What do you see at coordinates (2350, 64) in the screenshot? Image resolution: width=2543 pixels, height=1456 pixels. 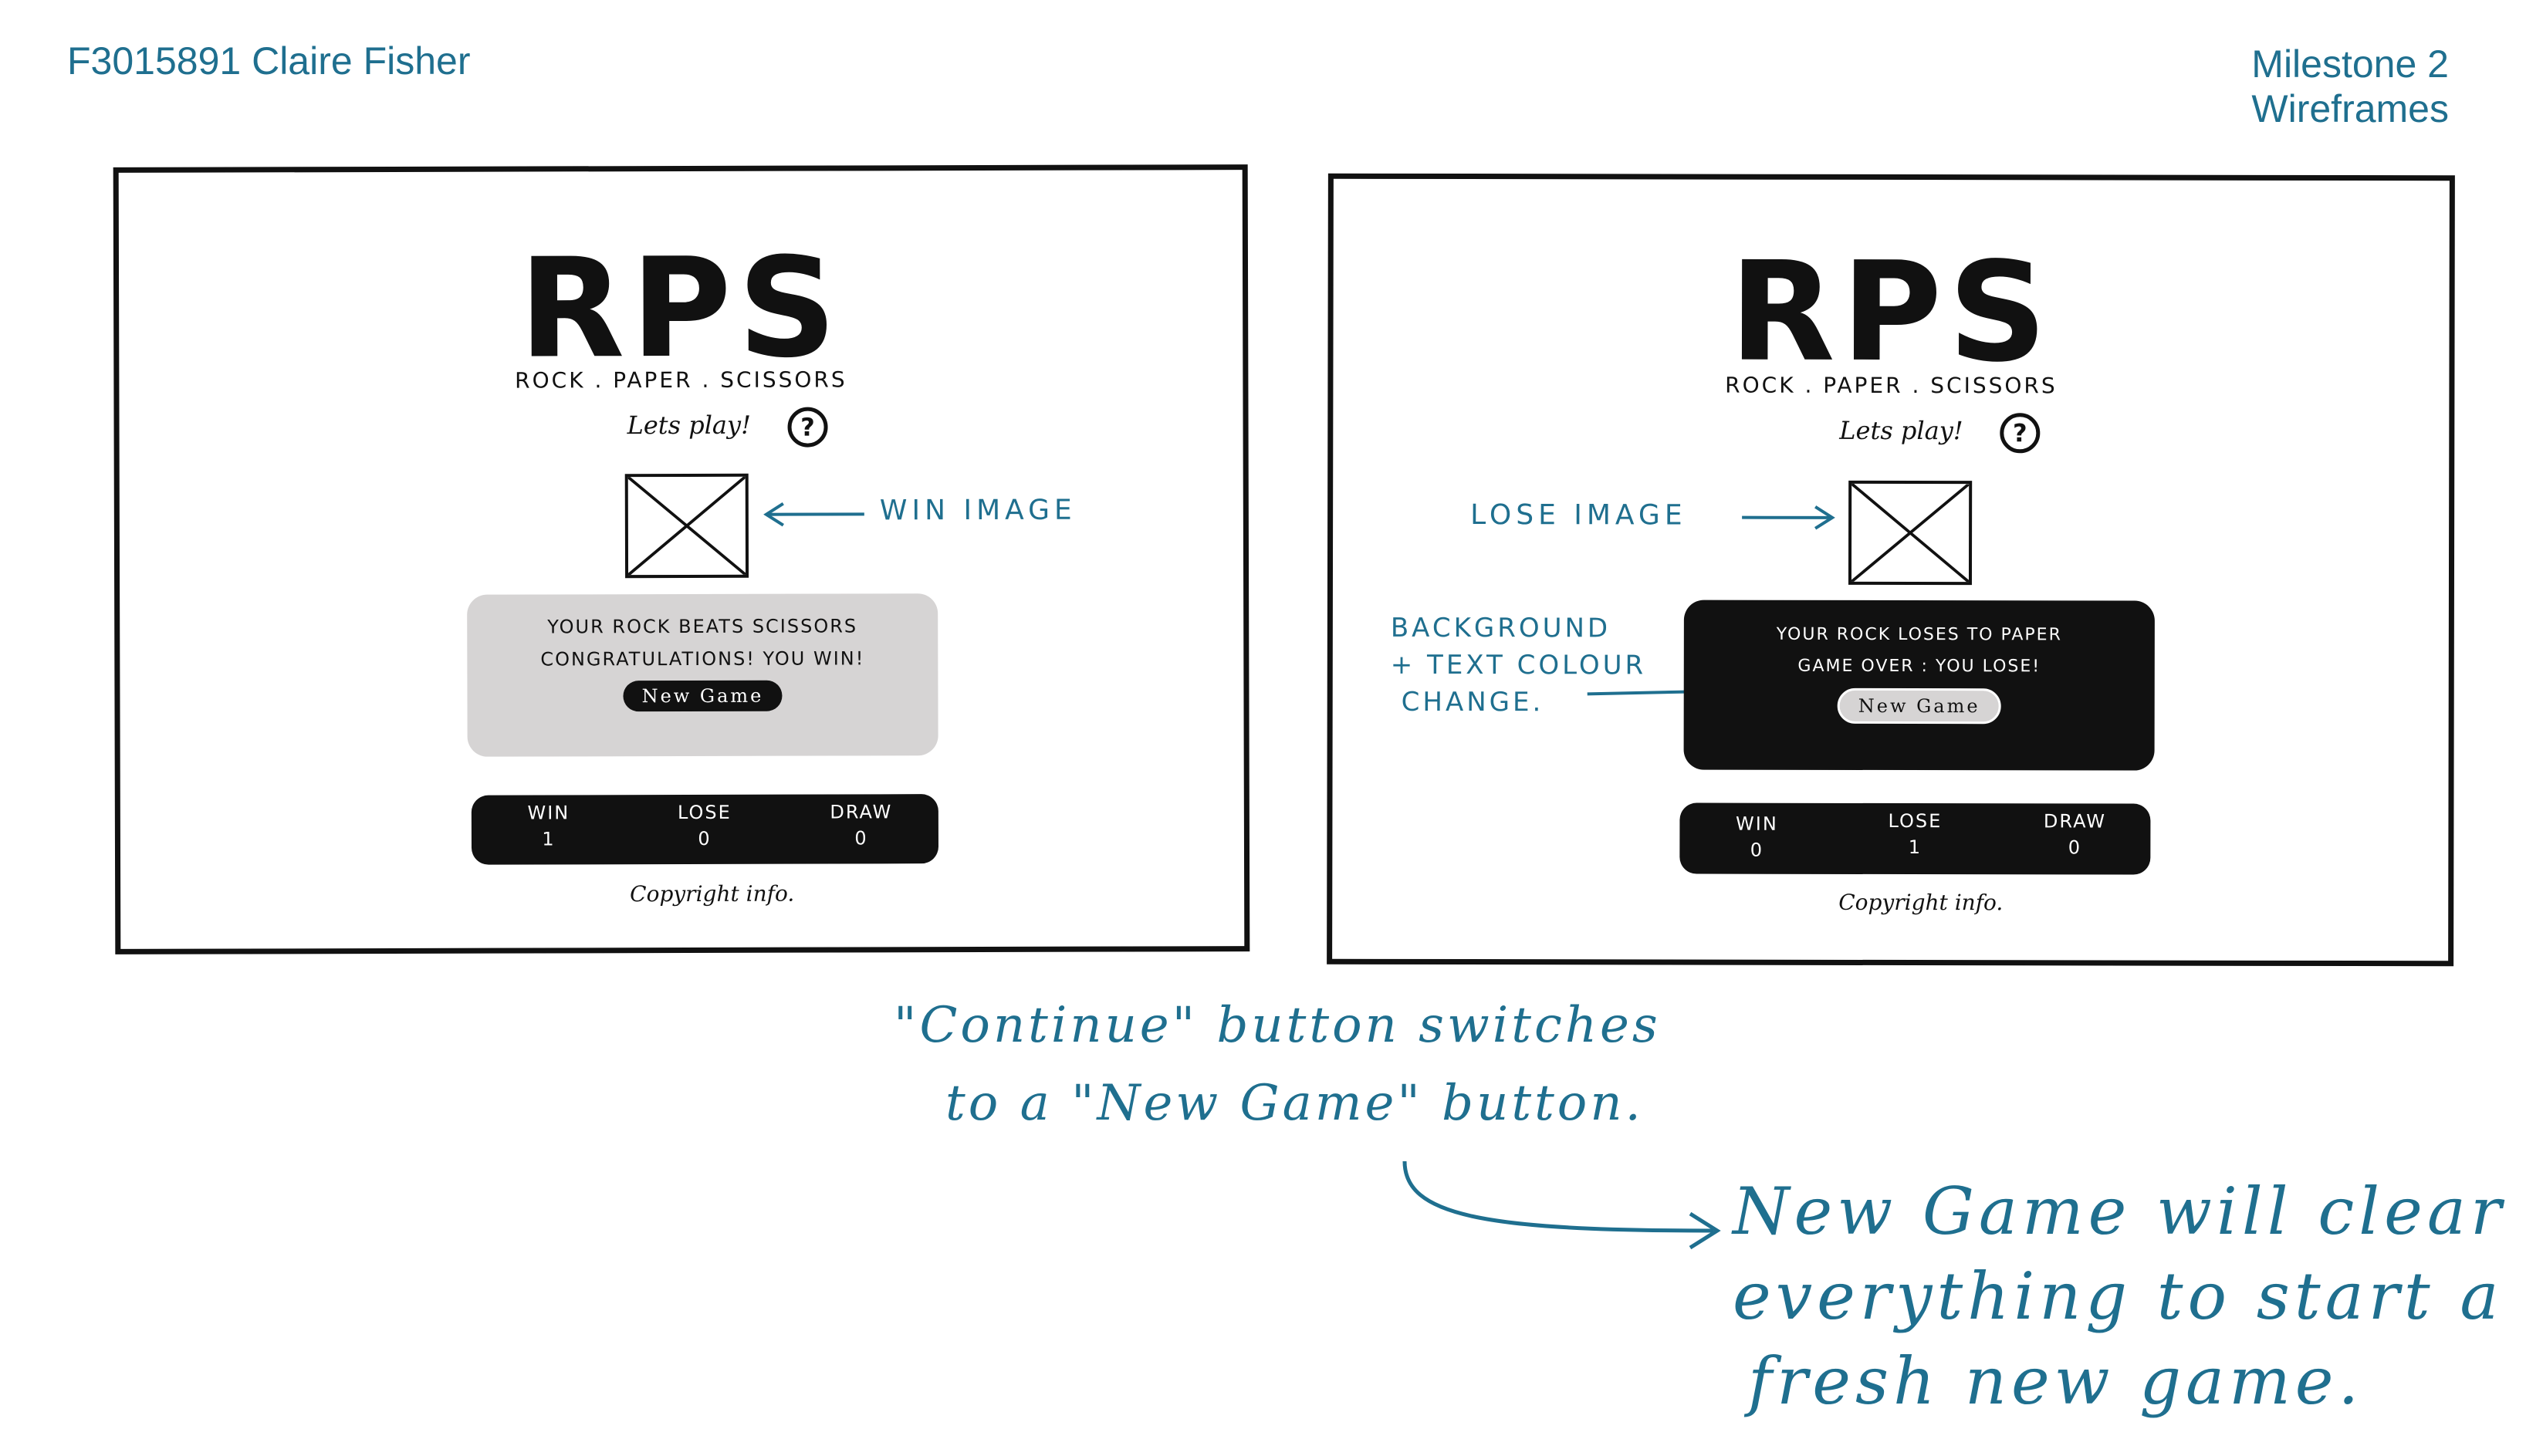 I see `milestone-line: Milestone 2` at bounding box center [2350, 64].